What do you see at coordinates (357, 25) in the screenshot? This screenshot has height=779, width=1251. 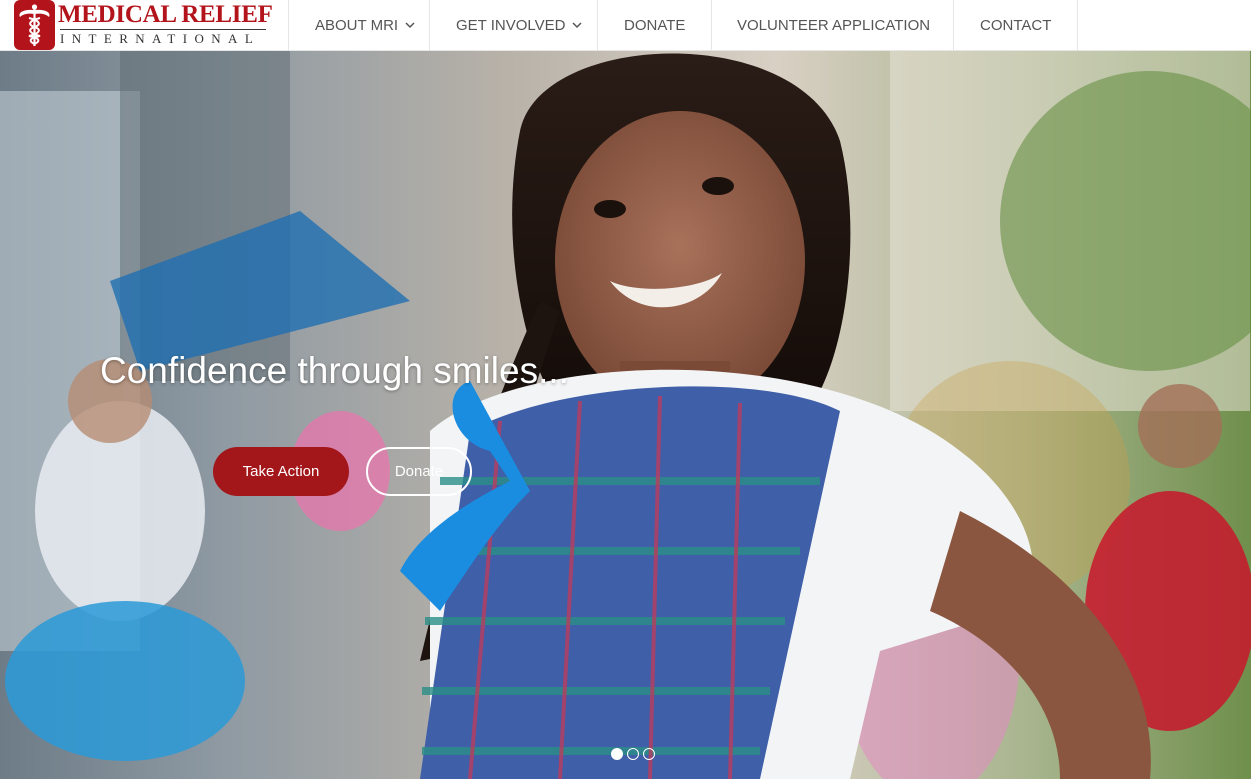 I see `nav-item-label: ABOUT MRI` at bounding box center [357, 25].